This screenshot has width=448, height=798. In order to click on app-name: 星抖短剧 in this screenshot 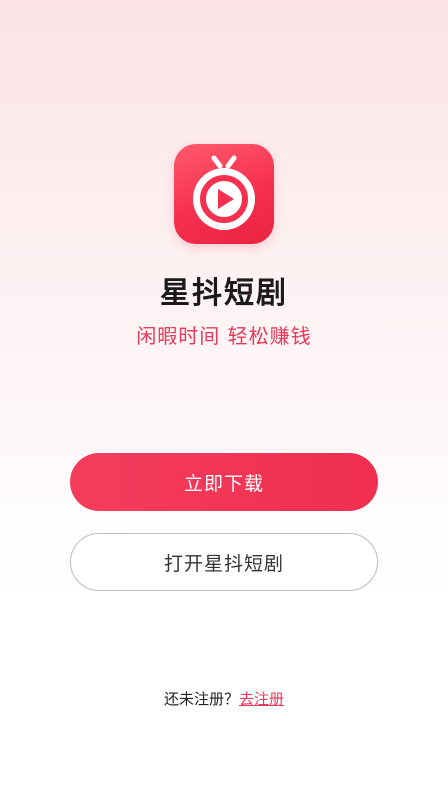, I will do `click(224, 293)`.